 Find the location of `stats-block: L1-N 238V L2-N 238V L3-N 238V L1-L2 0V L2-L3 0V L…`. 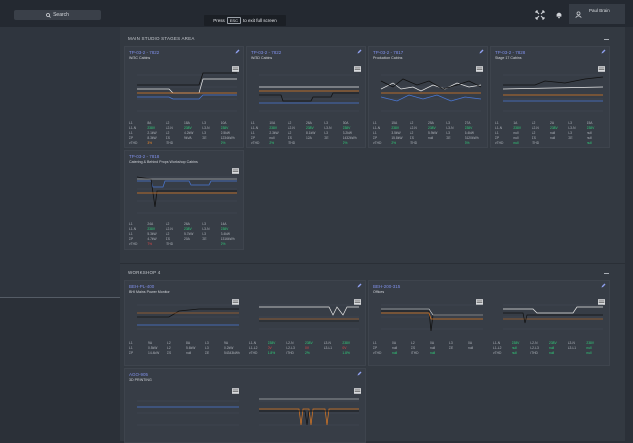

stats-block: L1-N 238V L2-N 238V L3-N 238V L1-L2 0V L2-L3 0V L… is located at coordinates (300, 348).